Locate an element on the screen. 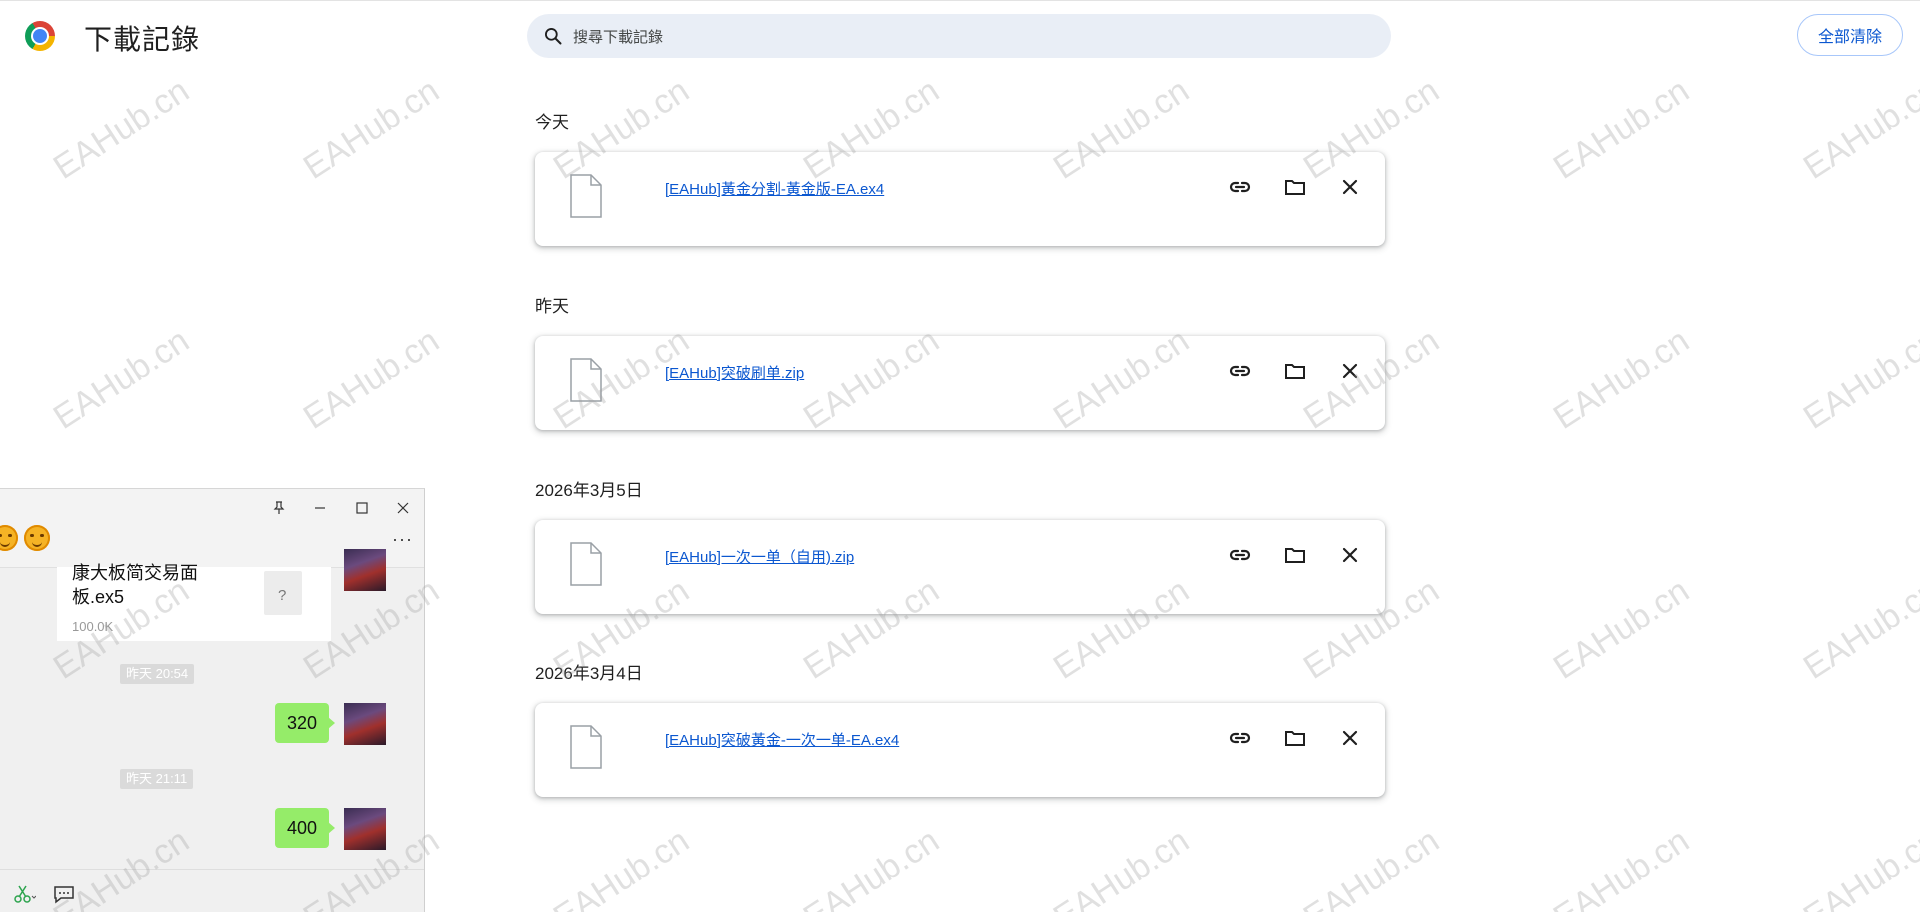 The width and height of the screenshot is (1920, 912). file-icon-mark: ? is located at coordinates (282, 595).